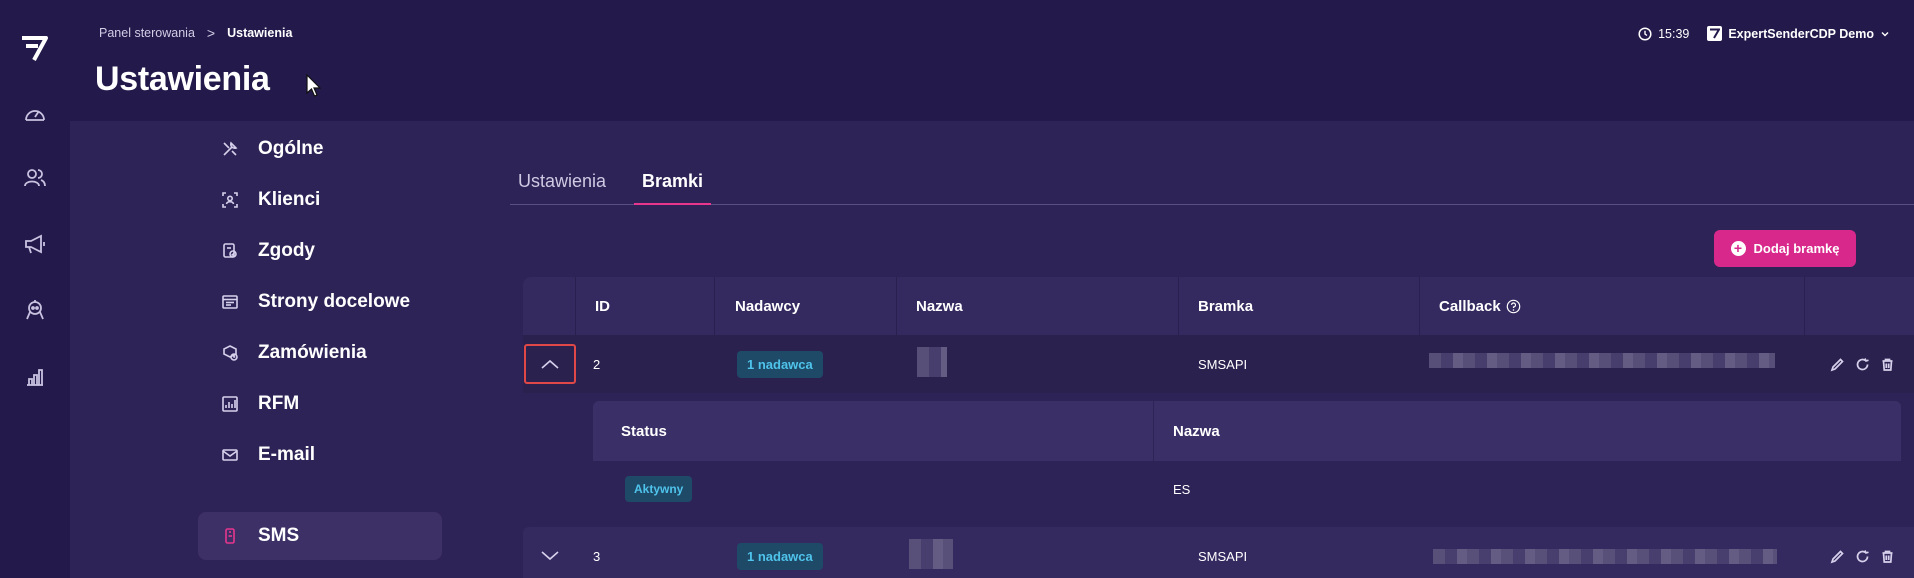 The width and height of the screenshot is (1914, 578). What do you see at coordinates (562, 188) in the screenshot?
I see `tab-settings: Ustawienia` at bounding box center [562, 188].